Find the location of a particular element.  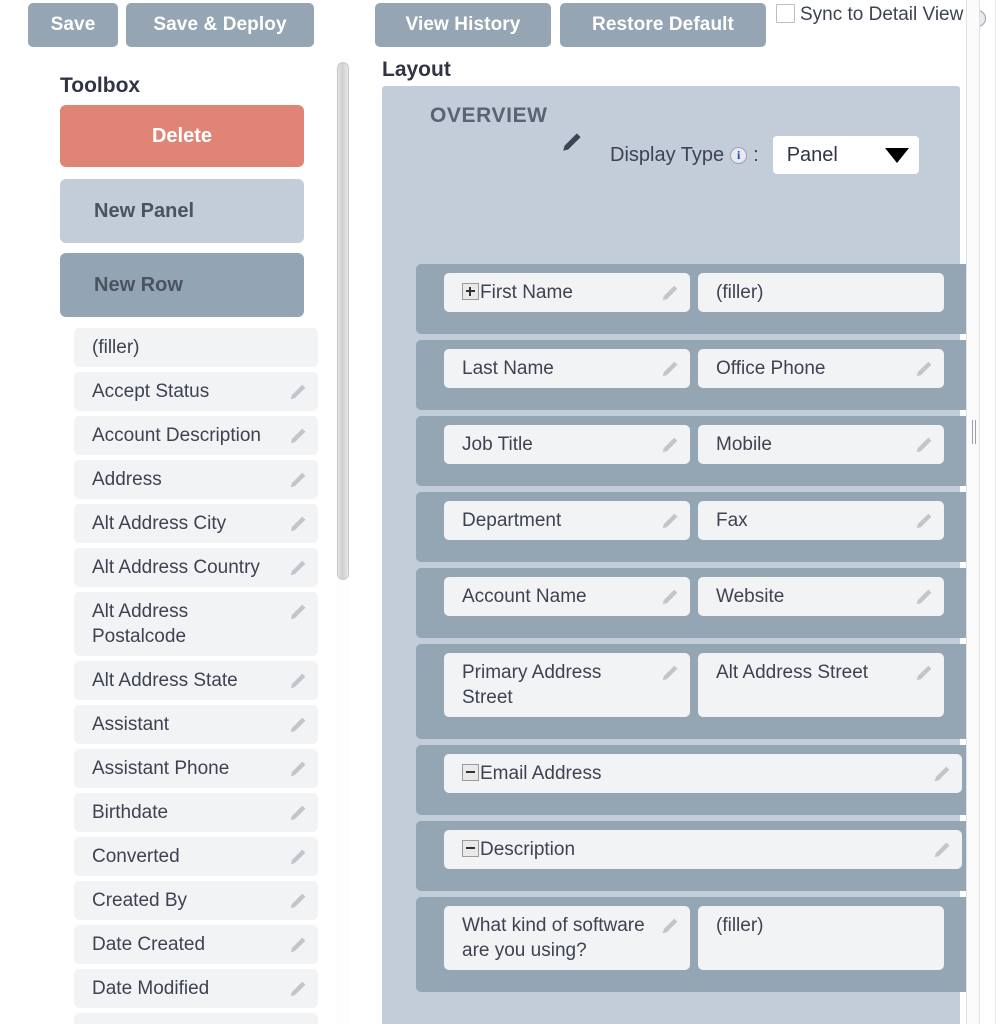

panel-title: OVERVIEW is located at coordinates (489, 115).